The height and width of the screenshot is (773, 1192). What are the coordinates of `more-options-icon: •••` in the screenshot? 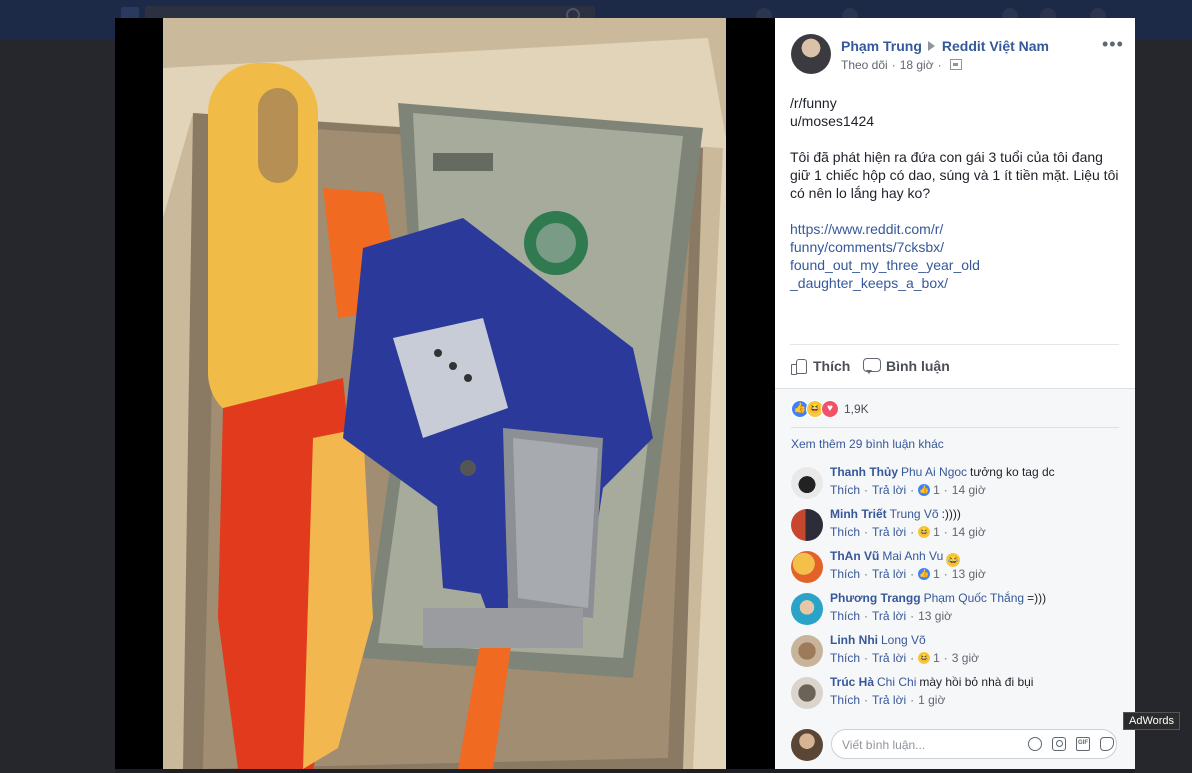 It's located at (1113, 44).